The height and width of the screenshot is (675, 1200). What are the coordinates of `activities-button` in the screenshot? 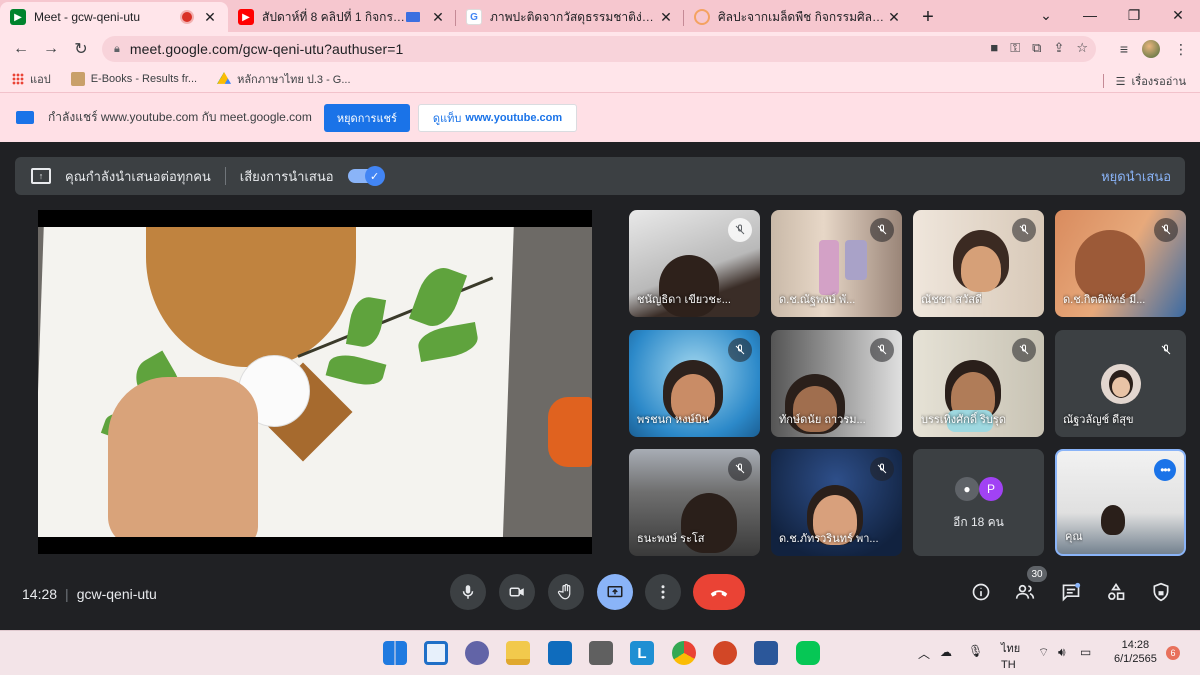 It's located at (1116, 592).